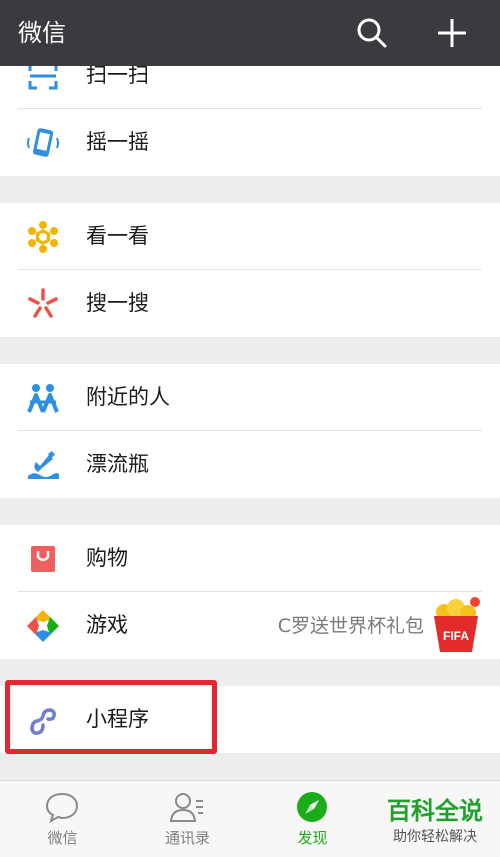 The width and height of the screenshot is (500, 857). I want to click on tab-contacts: 通讯录, so click(187, 819).